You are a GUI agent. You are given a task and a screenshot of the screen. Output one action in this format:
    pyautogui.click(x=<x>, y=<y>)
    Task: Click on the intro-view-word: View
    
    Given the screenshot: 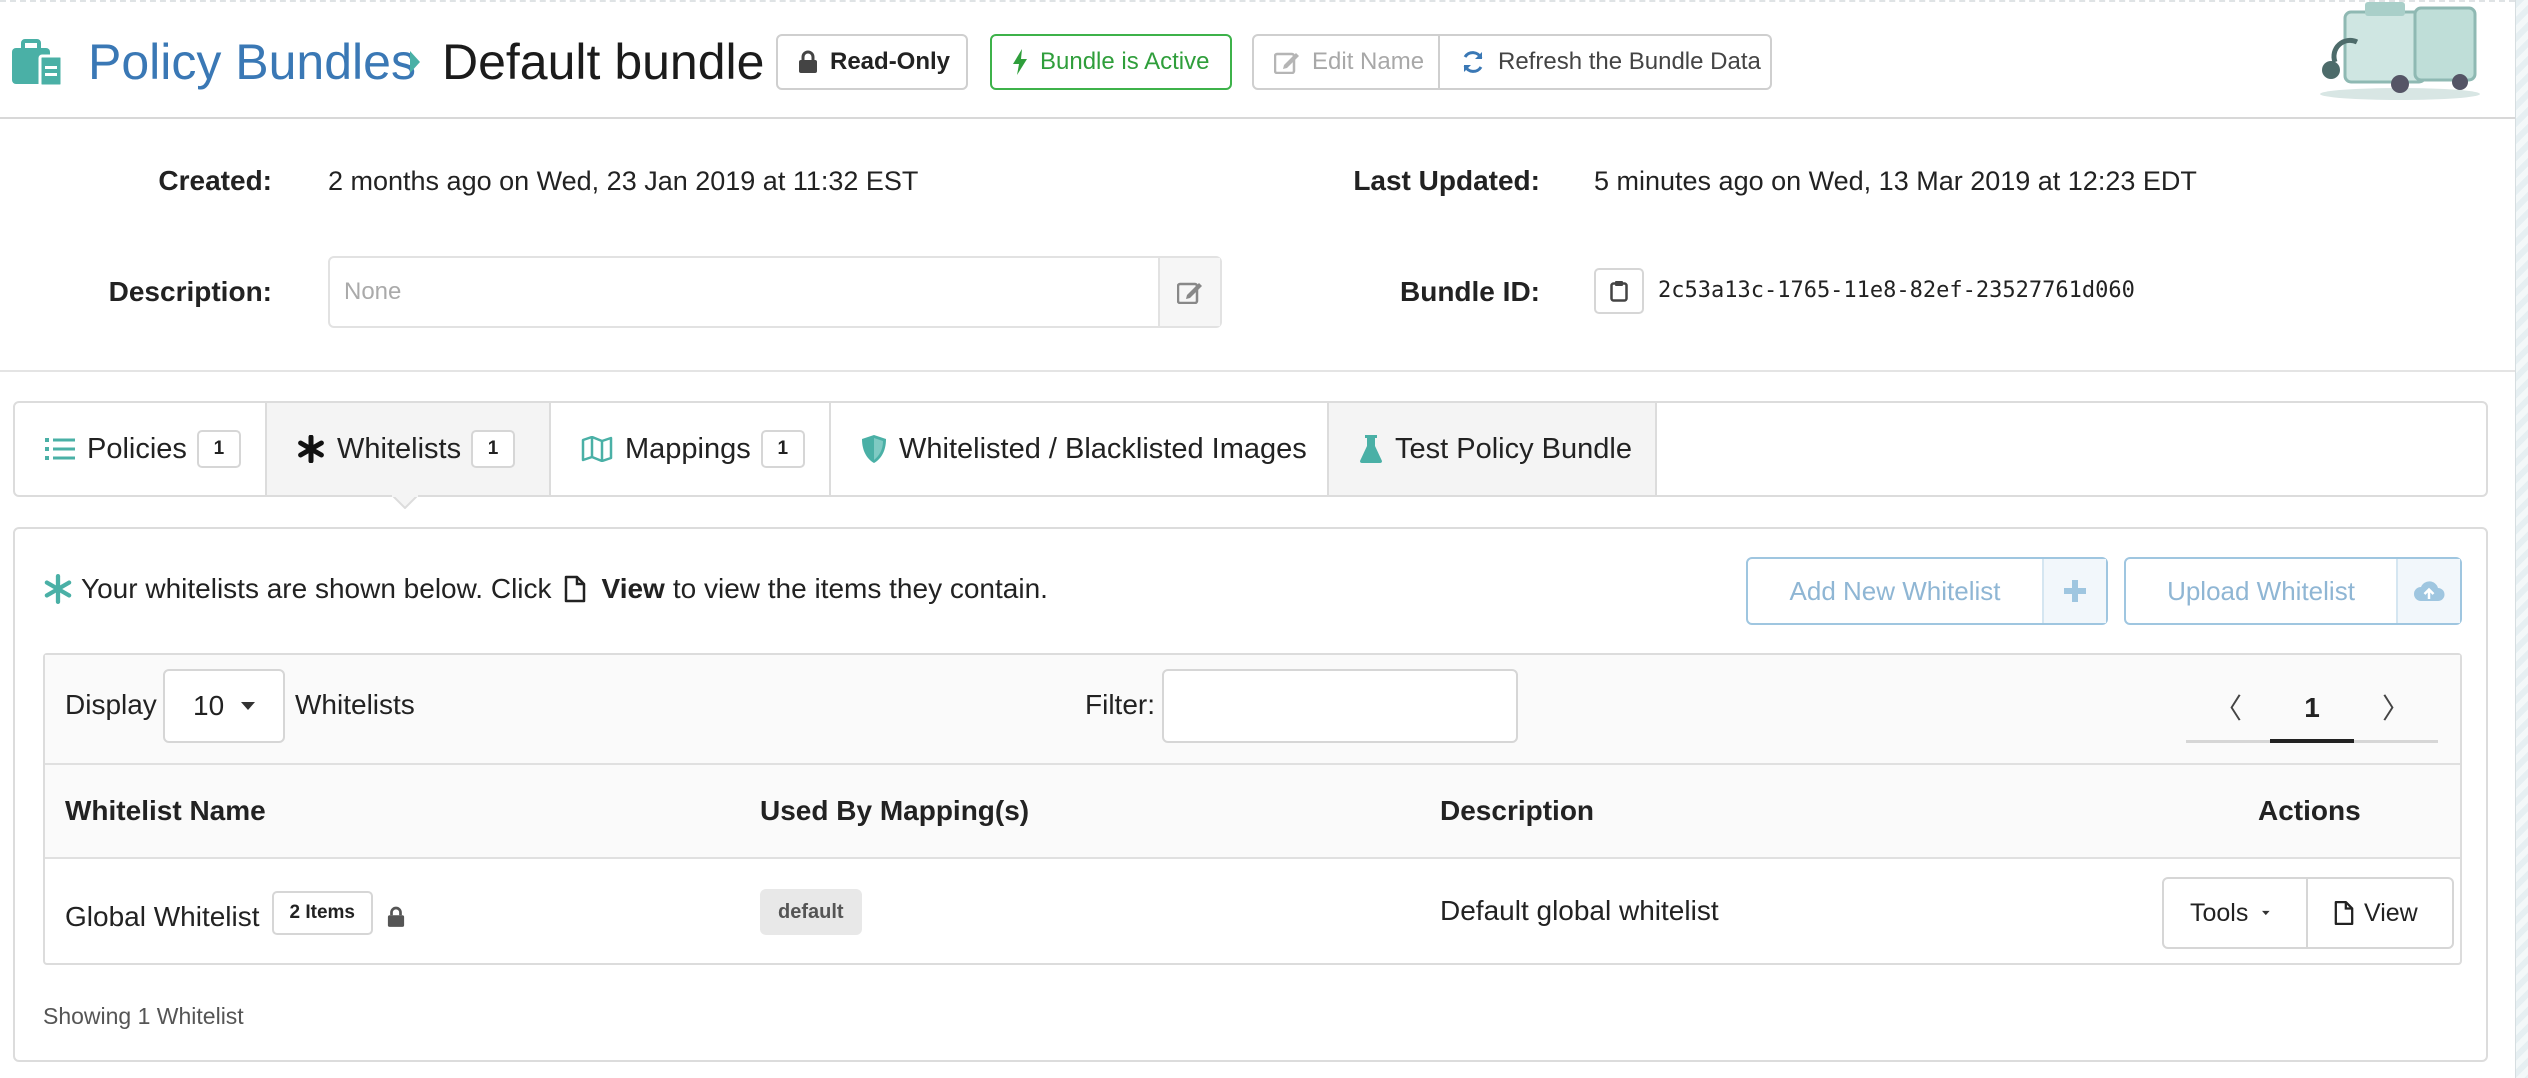 What is the action you would take?
    pyautogui.click(x=633, y=588)
    